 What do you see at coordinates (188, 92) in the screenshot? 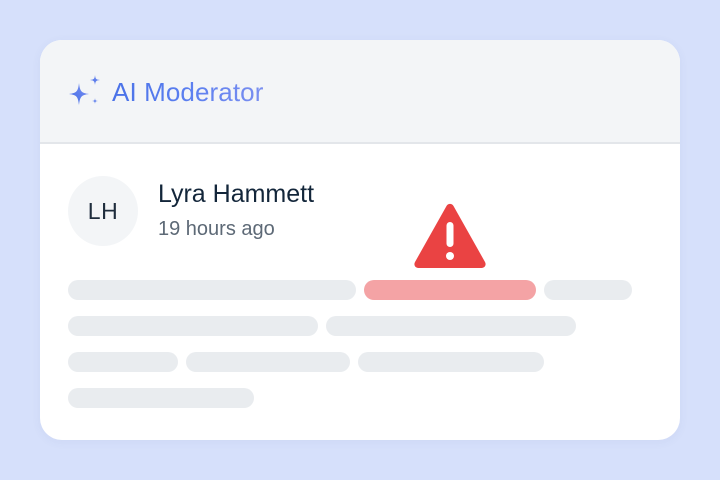
I see `app-title: AI Moderator` at bounding box center [188, 92].